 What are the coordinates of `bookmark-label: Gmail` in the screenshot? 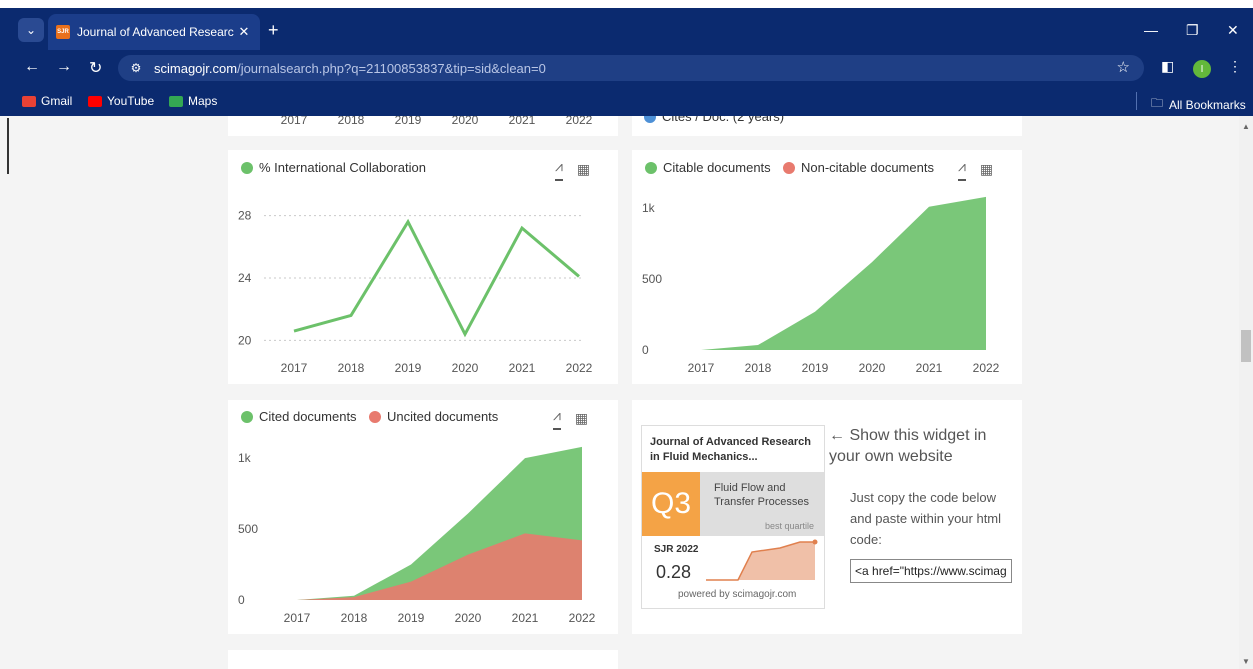 It's located at (57, 101).